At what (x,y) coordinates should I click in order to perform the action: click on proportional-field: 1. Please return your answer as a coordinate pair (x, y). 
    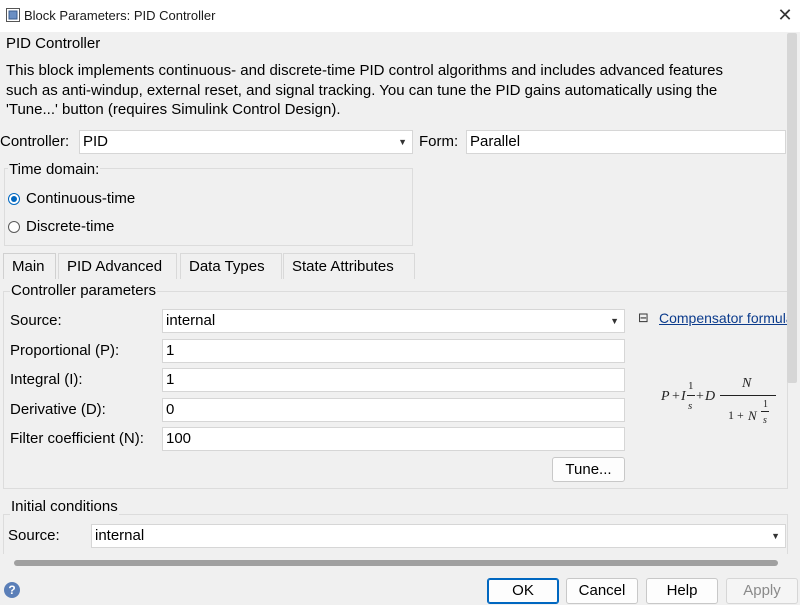
    Looking at the image, I should click on (393, 351).